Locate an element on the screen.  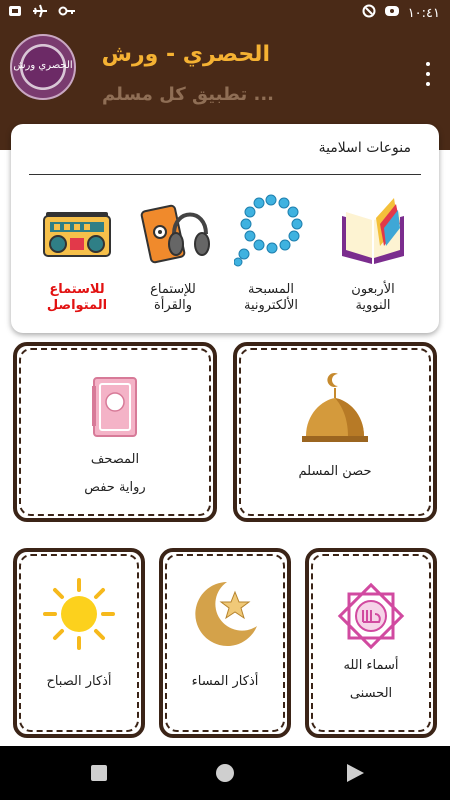
key-icon is located at coordinates (67, 13).